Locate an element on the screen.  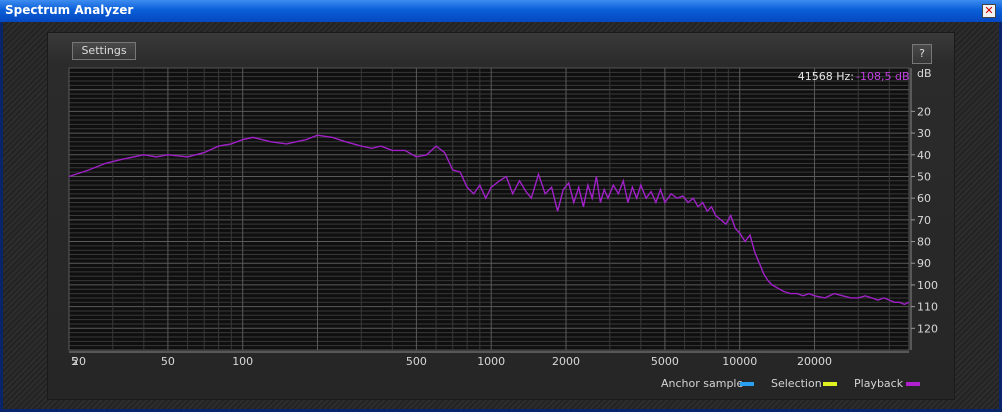
x-tick-label: 20000 is located at coordinates (814, 361).